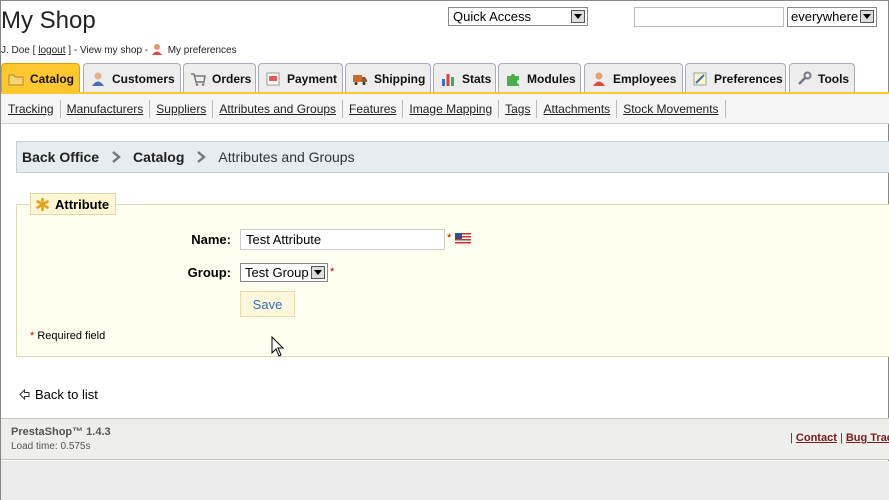 This screenshot has width=889, height=500. What do you see at coordinates (108, 50) in the screenshot?
I see `view-shop-text: ] - View my shop -` at bounding box center [108, 50].